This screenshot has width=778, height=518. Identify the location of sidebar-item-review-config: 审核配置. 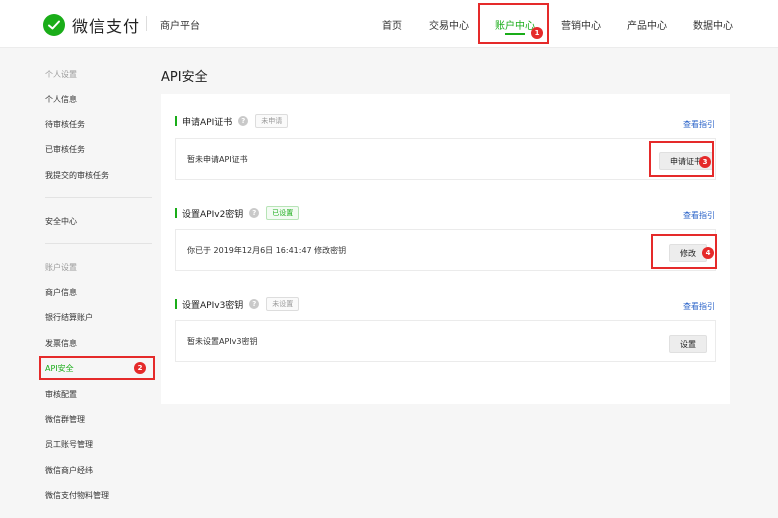
(61, 394).